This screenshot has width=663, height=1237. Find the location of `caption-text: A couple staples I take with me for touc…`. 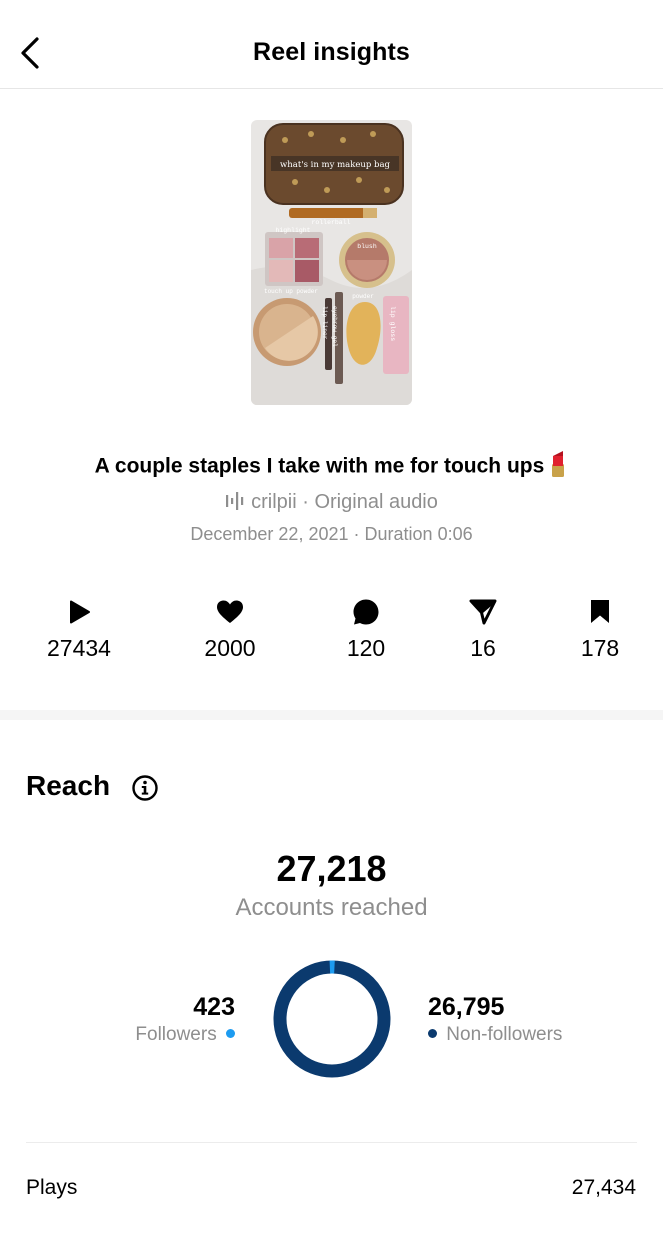

caption-text: A couple staples I take with me for touc… is located at coordinates (319, 466).